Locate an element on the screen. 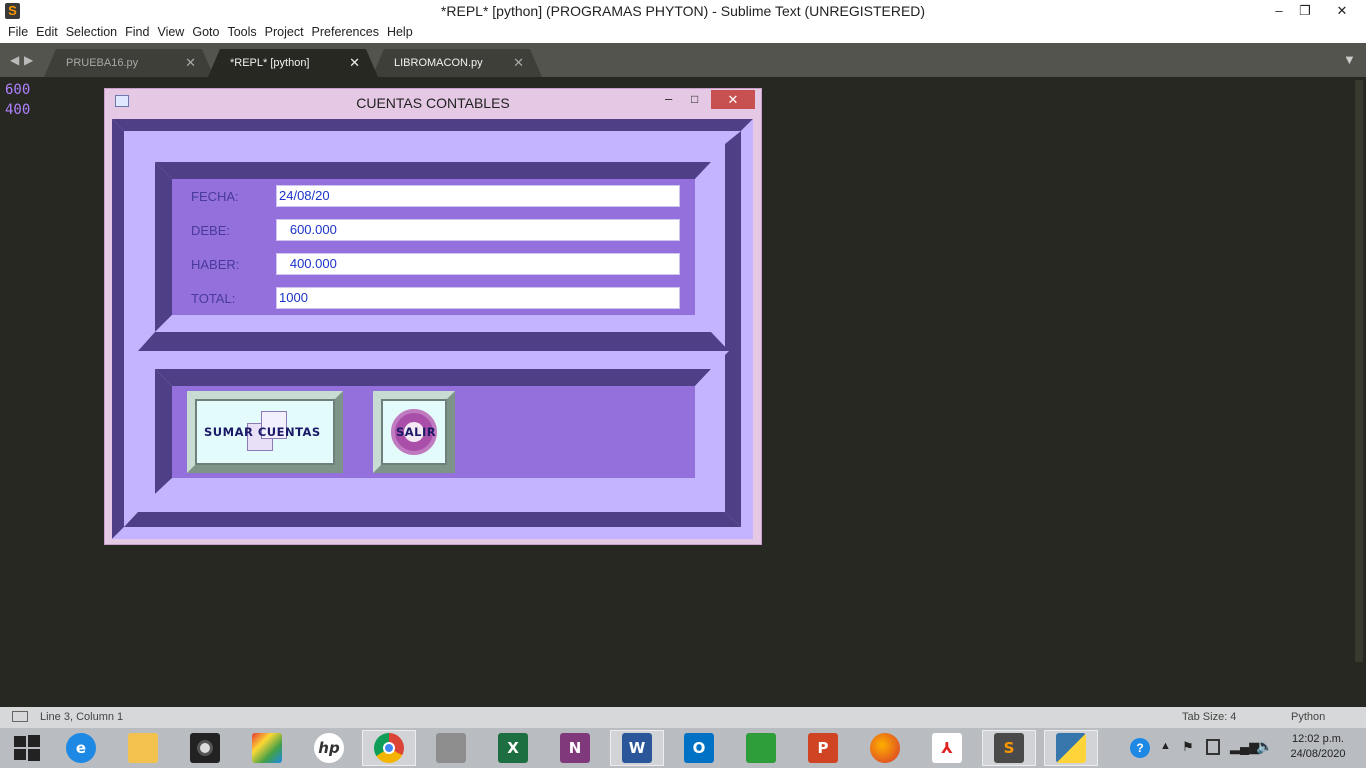 This screenshot has height=768, width=1366. salir-label: SALIR is located at coordinates (416, 432).